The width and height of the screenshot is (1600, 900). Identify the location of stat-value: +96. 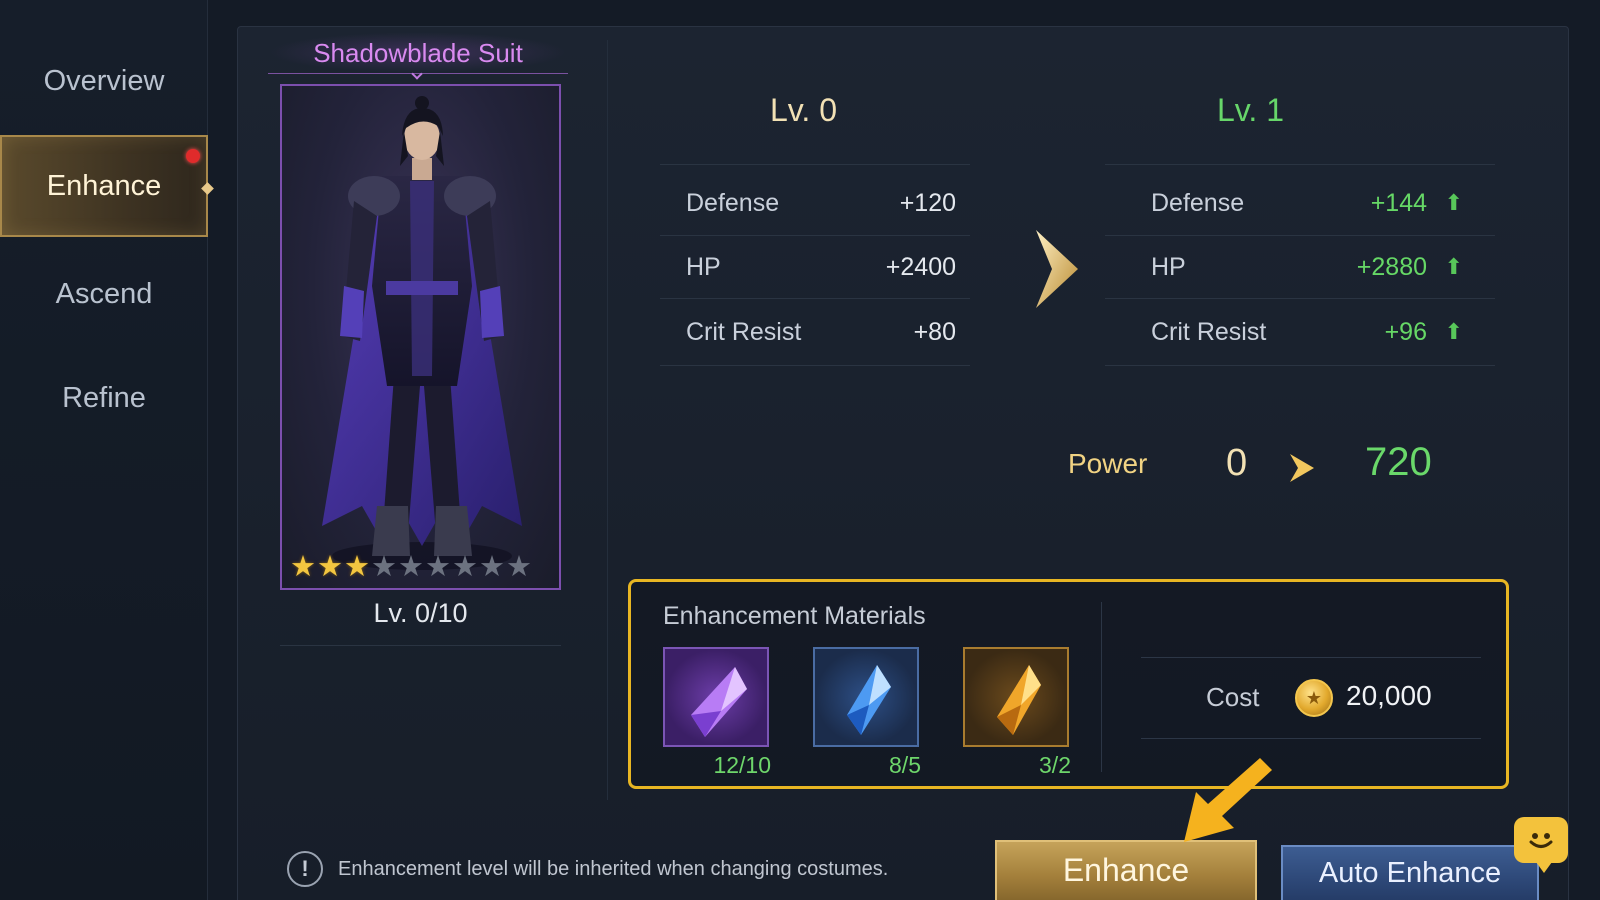
(1405, 331).